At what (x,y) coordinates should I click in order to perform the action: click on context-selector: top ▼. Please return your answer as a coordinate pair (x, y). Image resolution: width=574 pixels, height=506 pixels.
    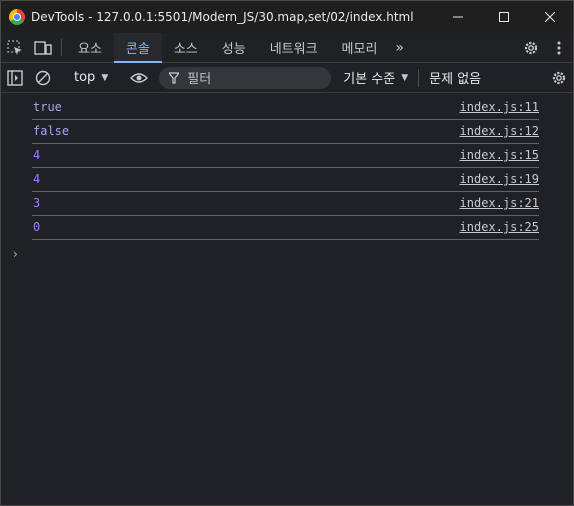
    Looking at the image, I should click on (91, 77).